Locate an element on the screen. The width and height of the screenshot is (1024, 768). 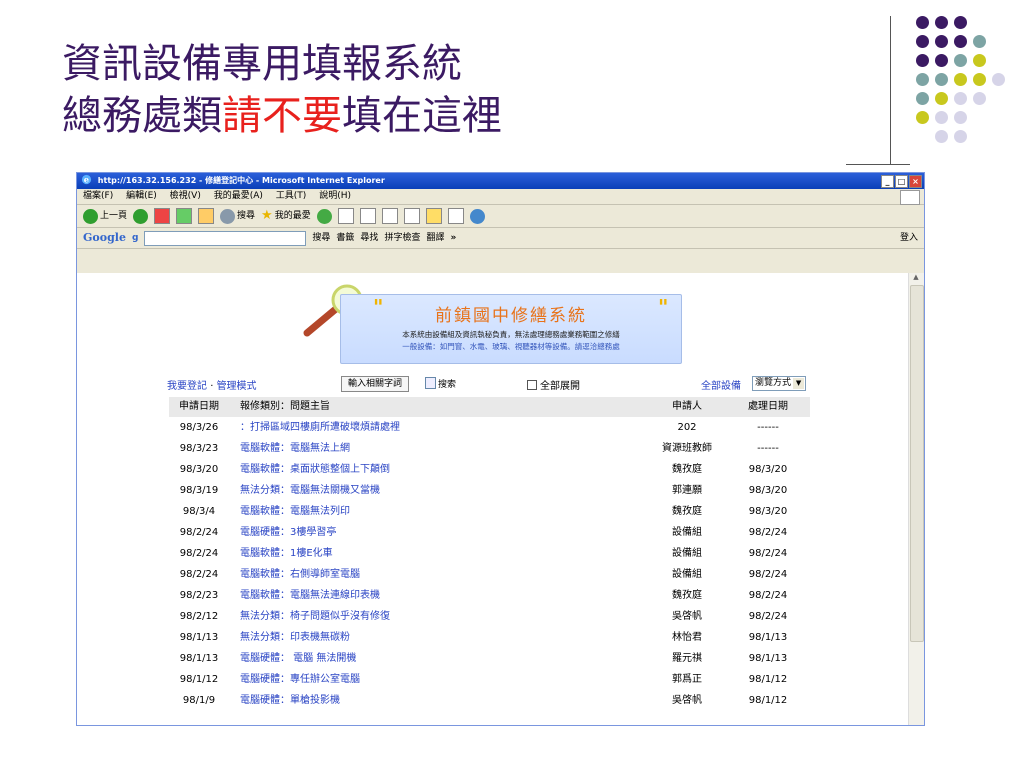
google-signin-button: 登入 is located at coordinates (909, 238).